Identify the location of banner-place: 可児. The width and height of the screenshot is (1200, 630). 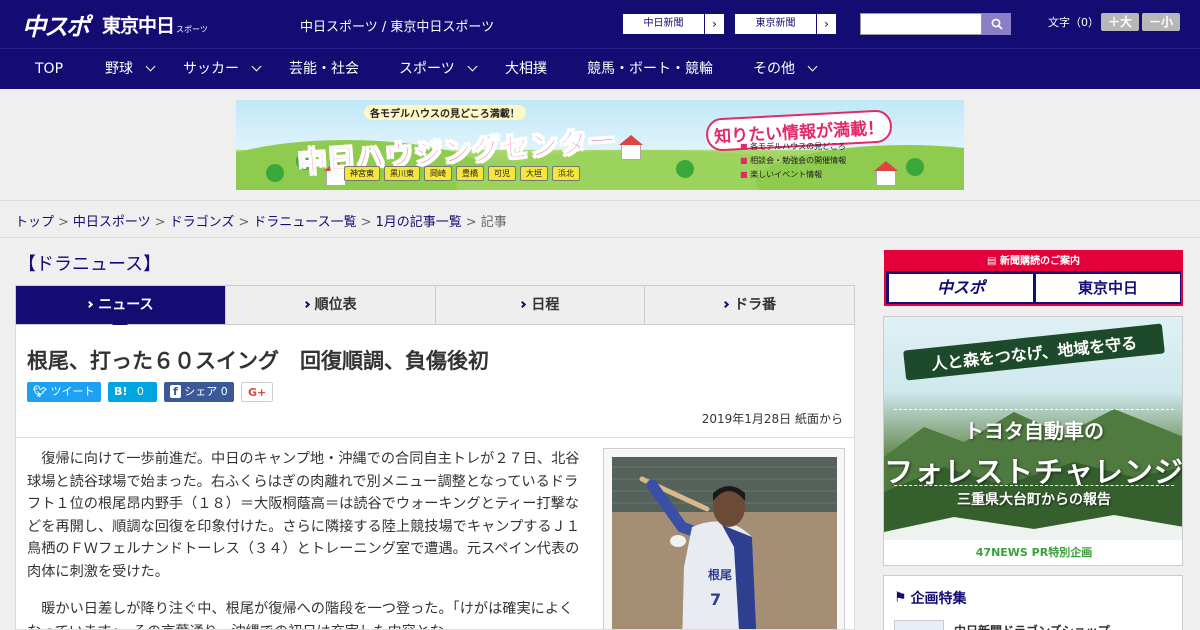
(502, 173).